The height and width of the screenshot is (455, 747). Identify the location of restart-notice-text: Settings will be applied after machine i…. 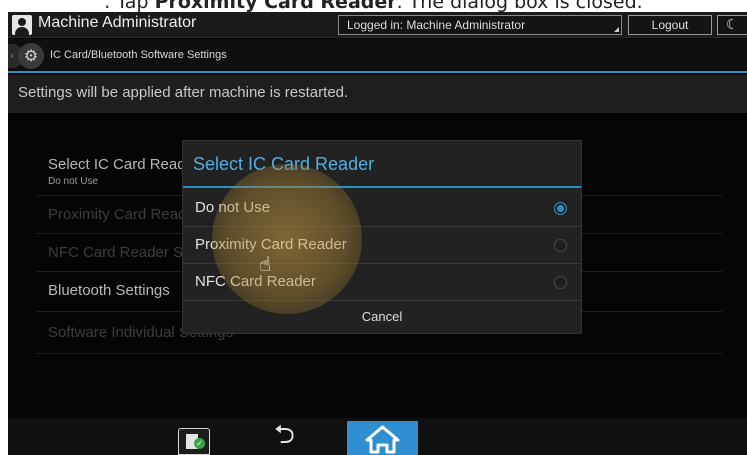
(183, 92).